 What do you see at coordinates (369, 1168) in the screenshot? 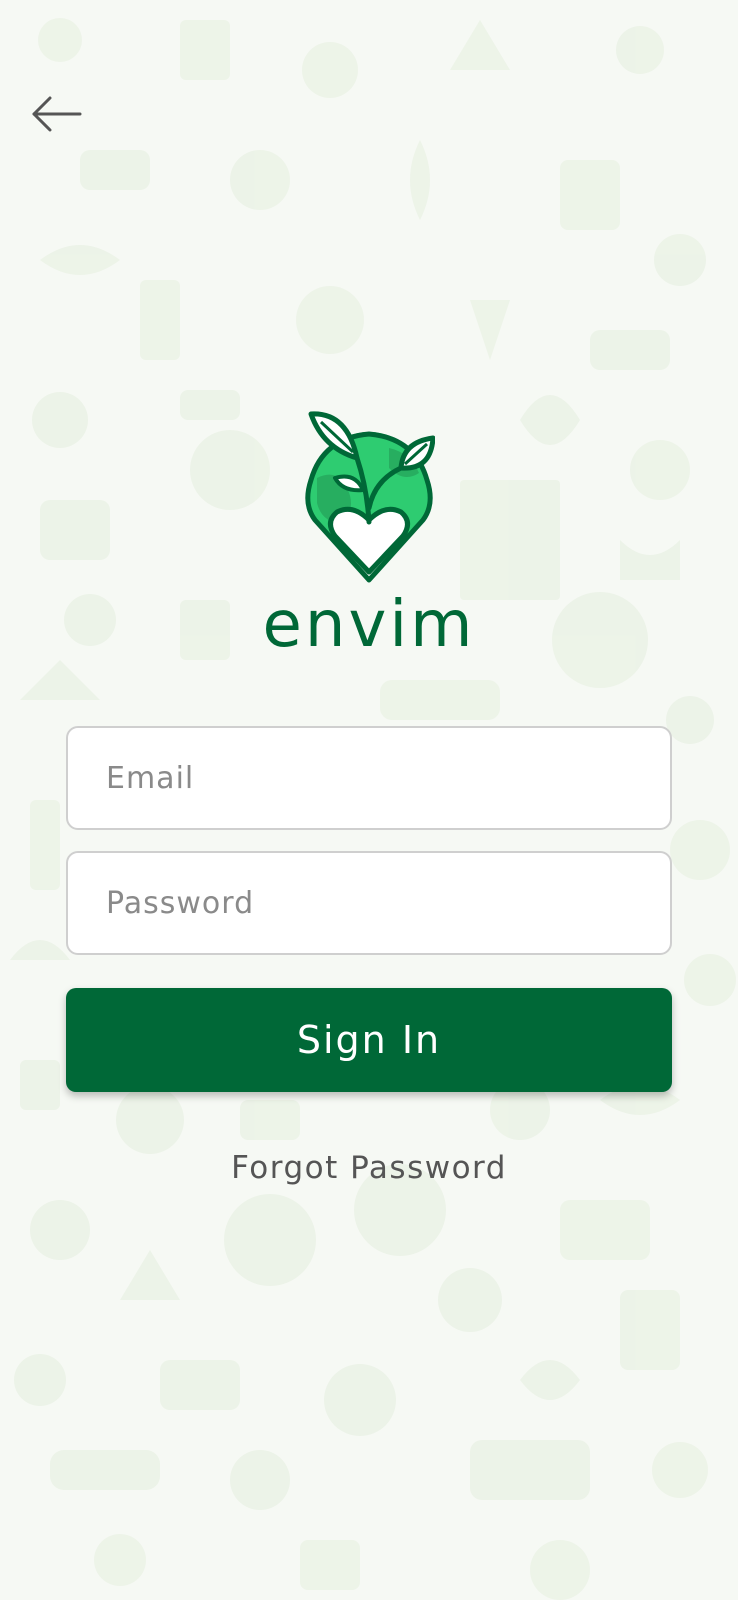
I see `forgot-password-link: Forgot Password` at bounding box center [369, 1168].